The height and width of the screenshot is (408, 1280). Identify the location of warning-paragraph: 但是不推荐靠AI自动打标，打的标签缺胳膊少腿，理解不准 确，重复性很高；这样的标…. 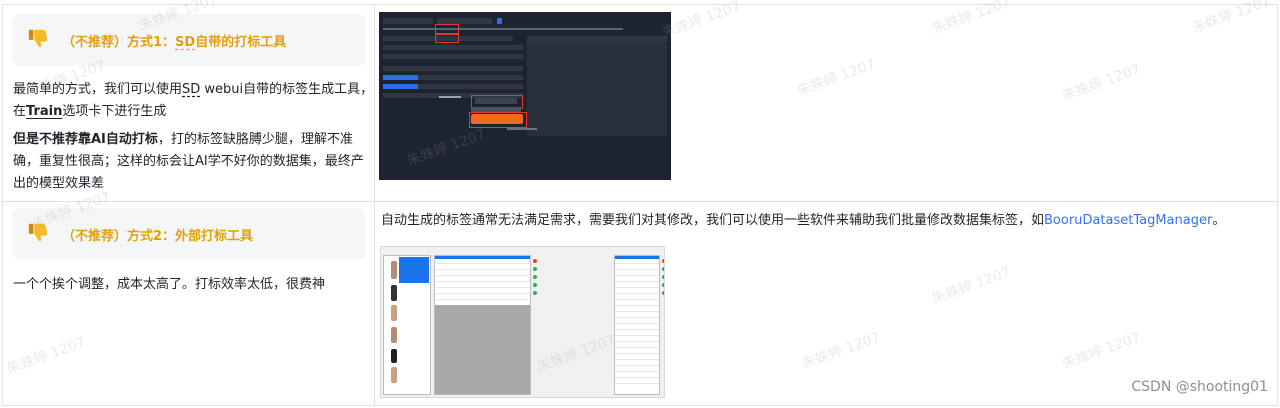
(188, 161).